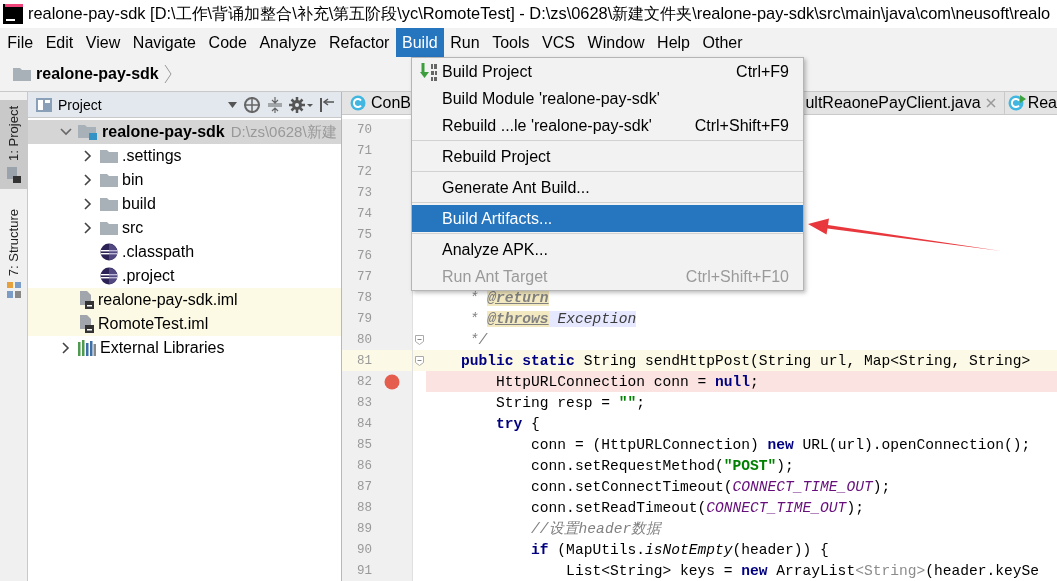 The height and width of the screenshot is (581, 1057). Describe the element at coordinates (364, 234) in the screenshot. I see `line-number: 75` at that location.